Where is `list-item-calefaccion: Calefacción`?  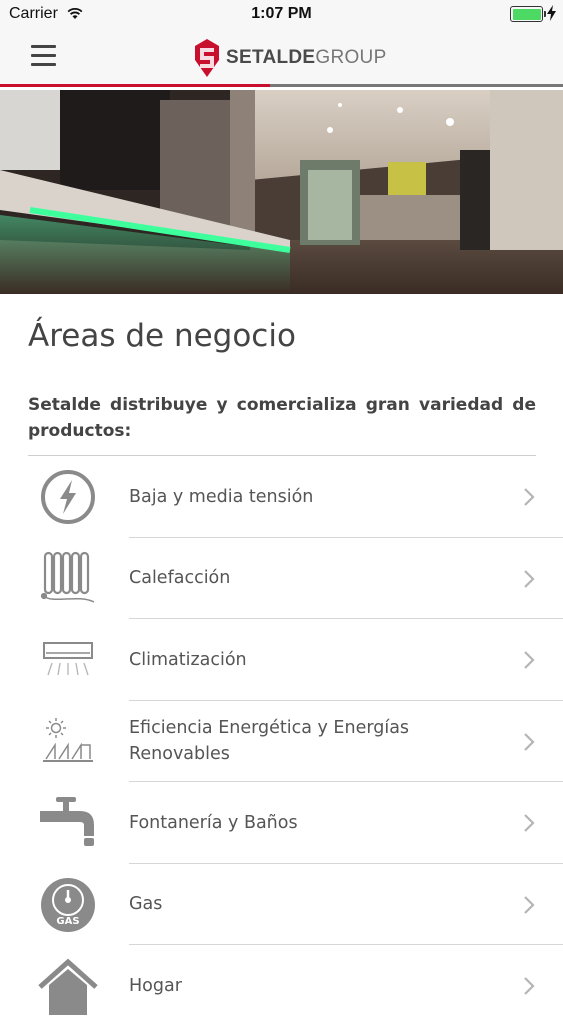
list-item-calefaccion: Calefacción is located at coordinates (281, 578).